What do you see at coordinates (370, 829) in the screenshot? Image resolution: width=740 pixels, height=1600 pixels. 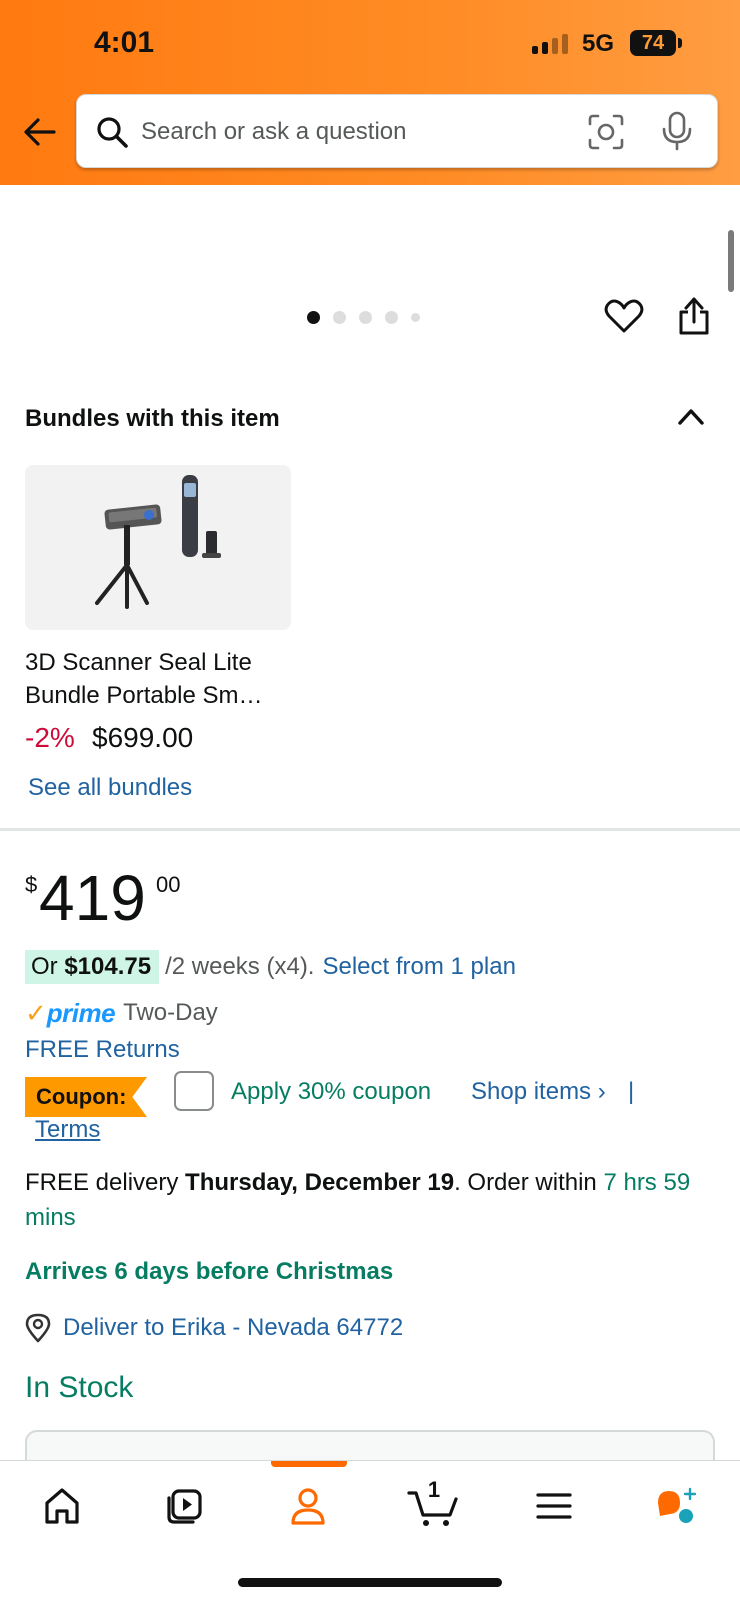 I see `section-divider` at bounding box center [370, 829].